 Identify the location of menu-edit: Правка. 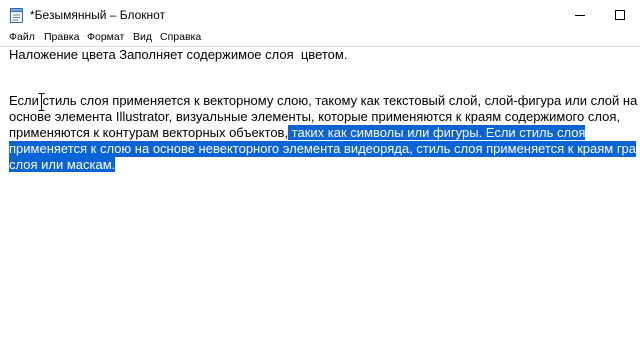
(61, 37).